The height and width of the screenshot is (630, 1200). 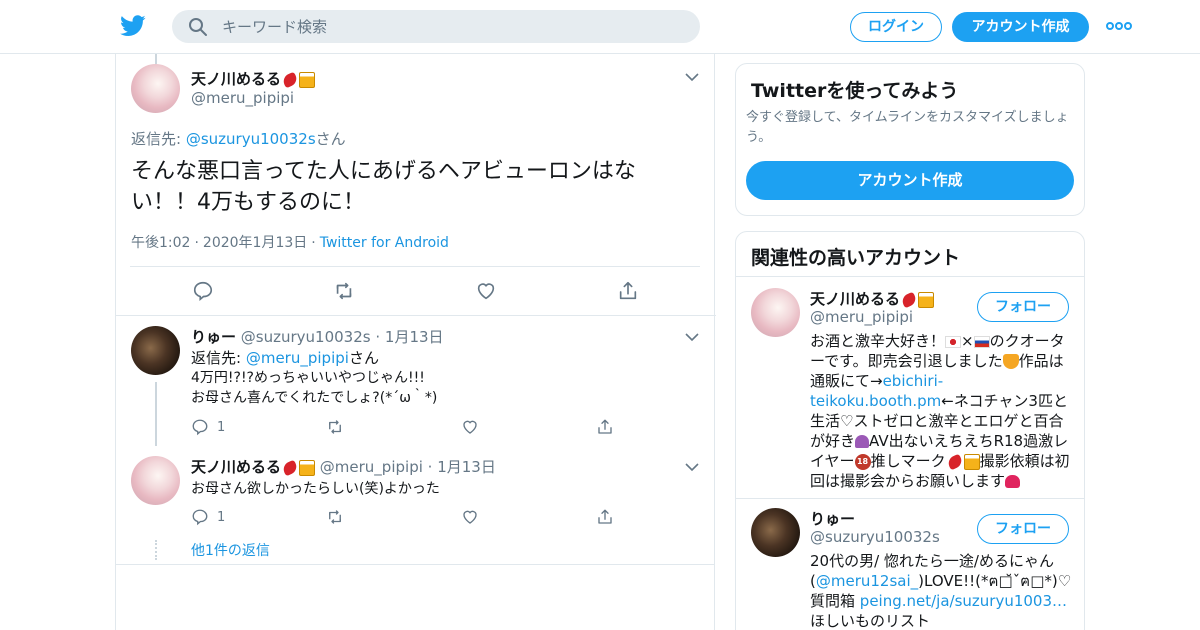 I want to click on search-bar, so click(x=436, y=26).